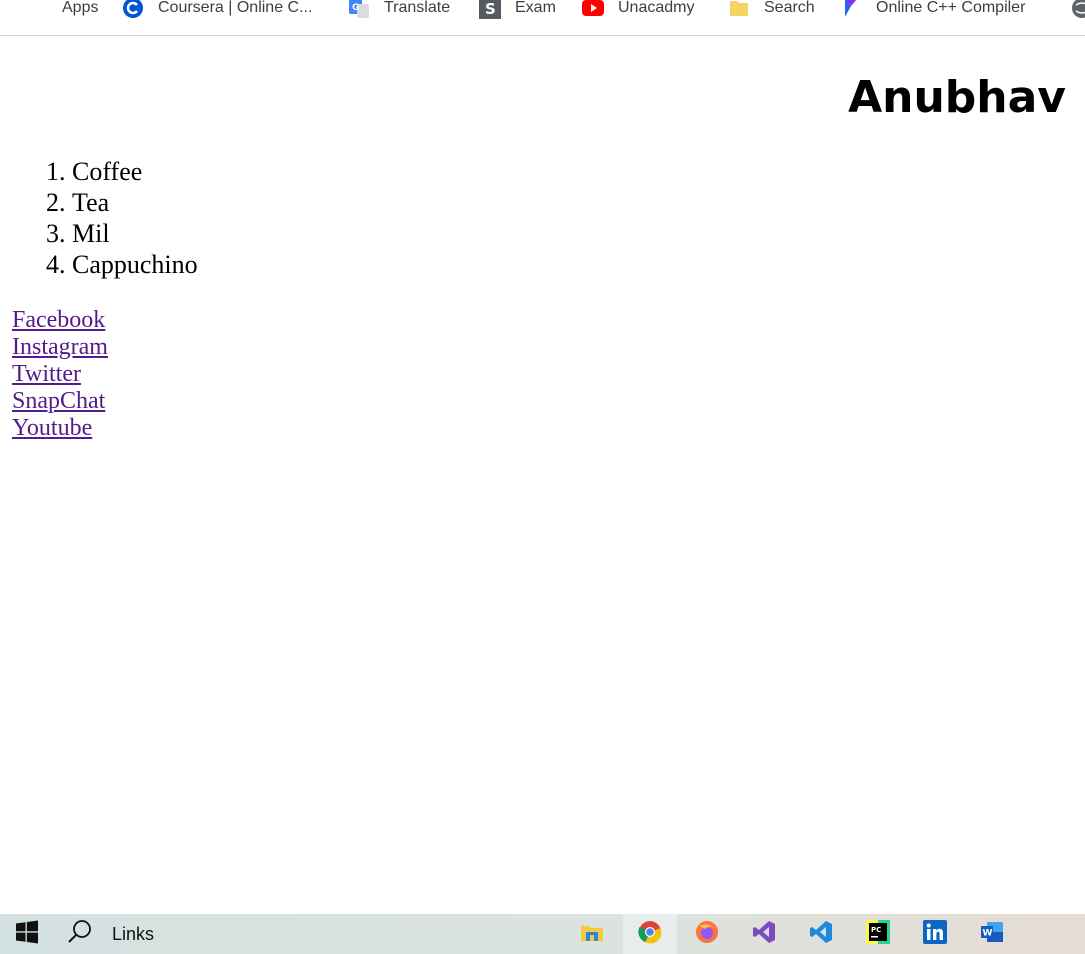  I want to click on taskbar-firefox, so click(707, 934).